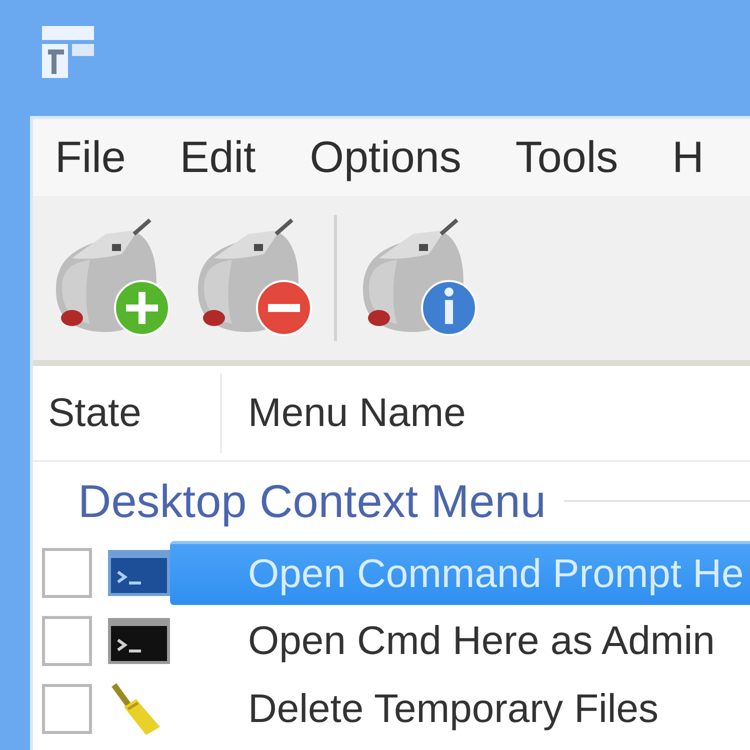 This screenshot has height=750, width=750. What do you see at coordinates (567, 158) in the screenshot?
I see `menu-item: Tools` at bounding box center [567, 158].